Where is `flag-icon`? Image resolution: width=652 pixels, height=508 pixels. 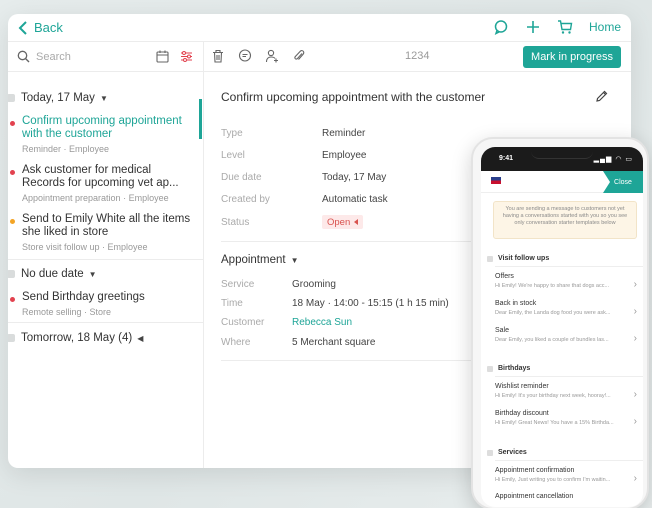
flag-icon is located at coordinates (496, 180).